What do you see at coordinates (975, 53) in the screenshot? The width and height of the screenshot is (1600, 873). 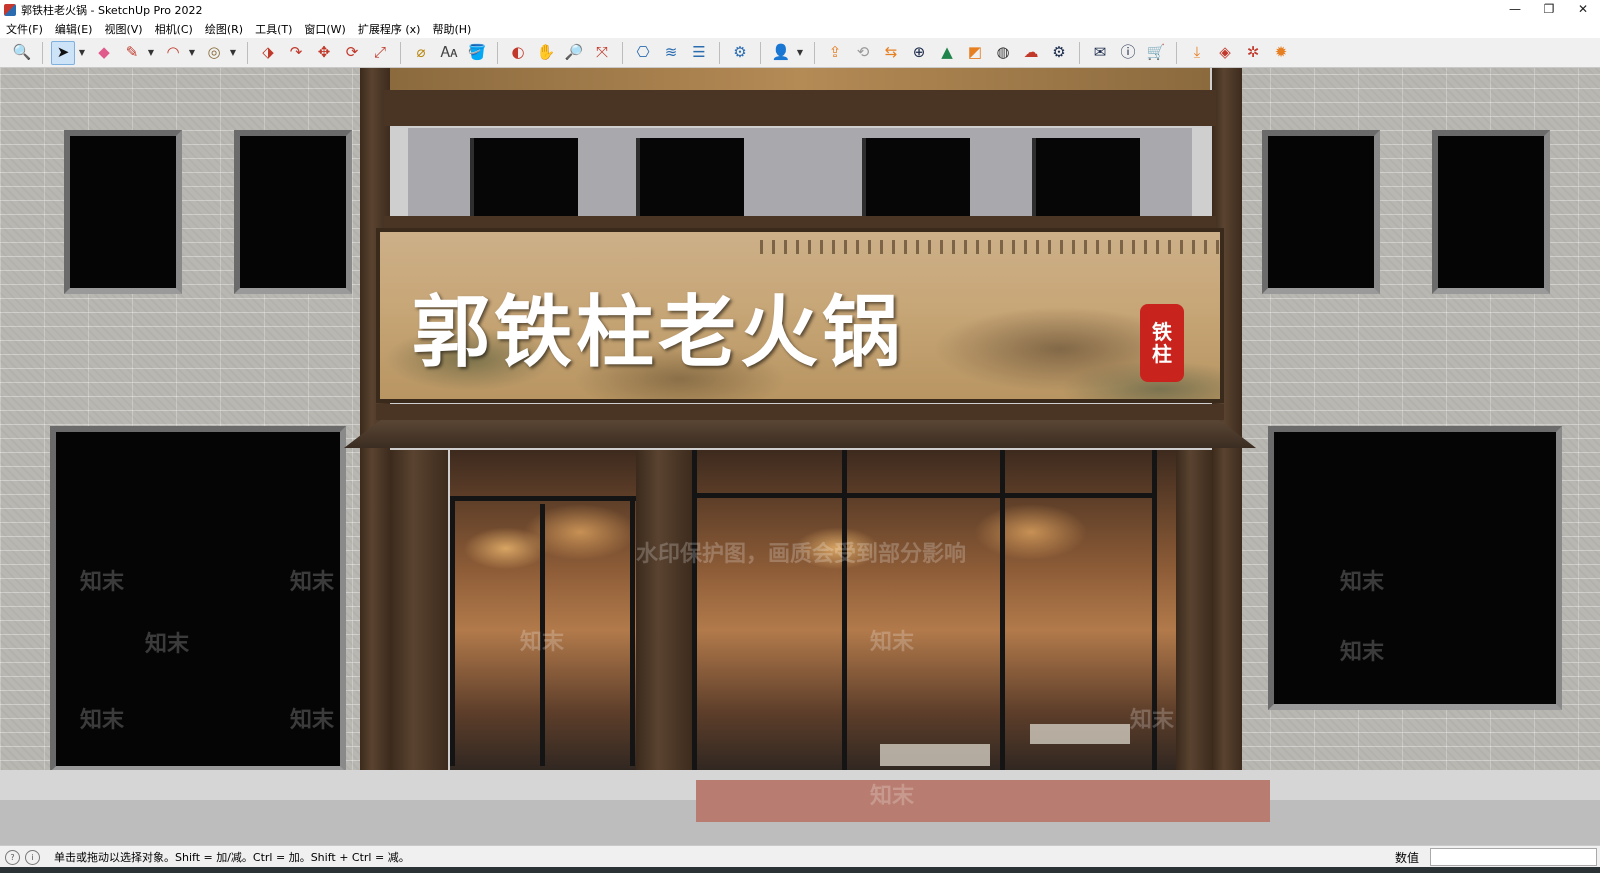 I see `plugin-render-icon: ◩` at bounding box center [975, 53].